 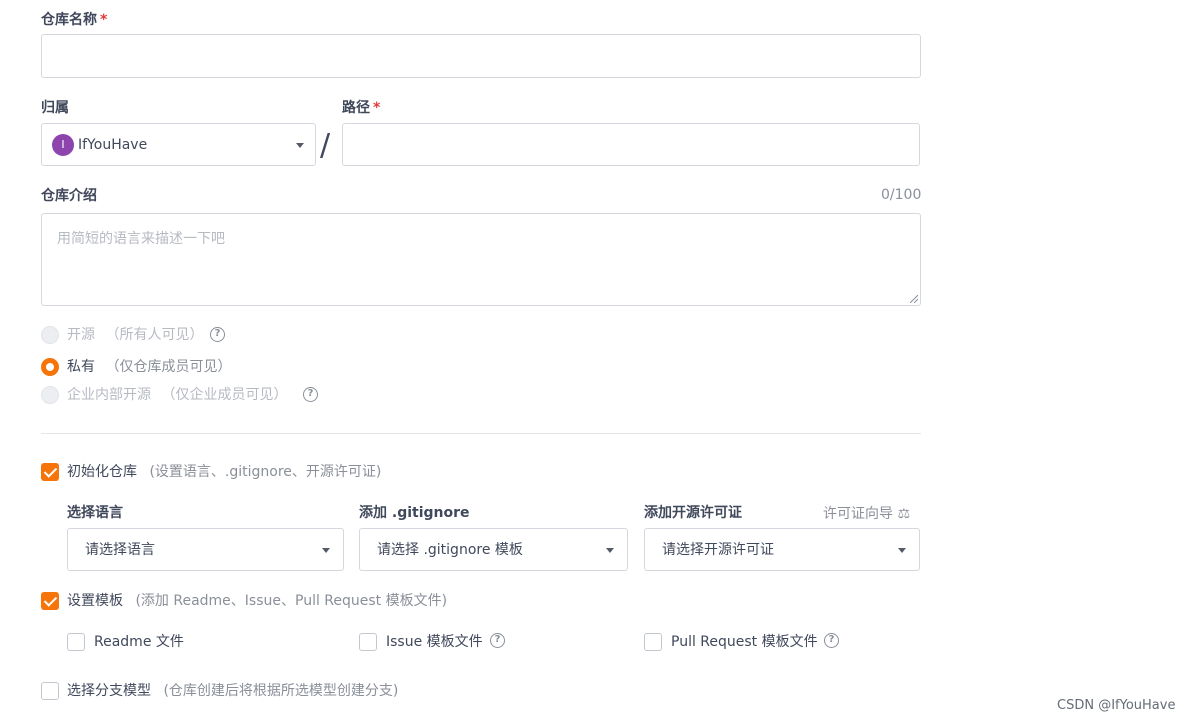 I want to click on radio-public-label: 开源 （所有人可见）, so click(x=135, y=335).